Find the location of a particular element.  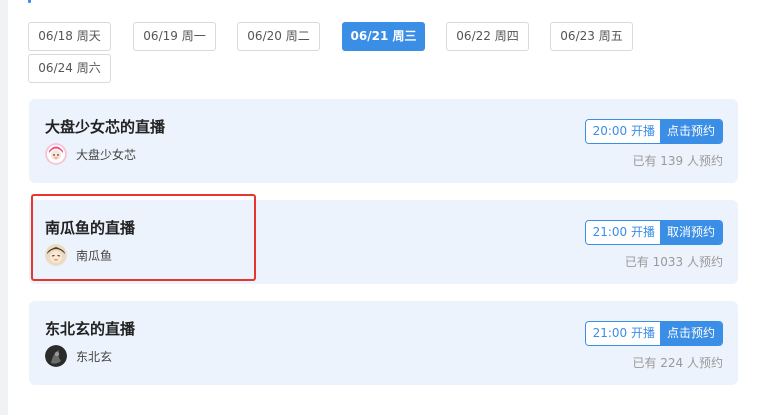

stream-title: 东北玄的直播 is located at coordinates (90, 328).